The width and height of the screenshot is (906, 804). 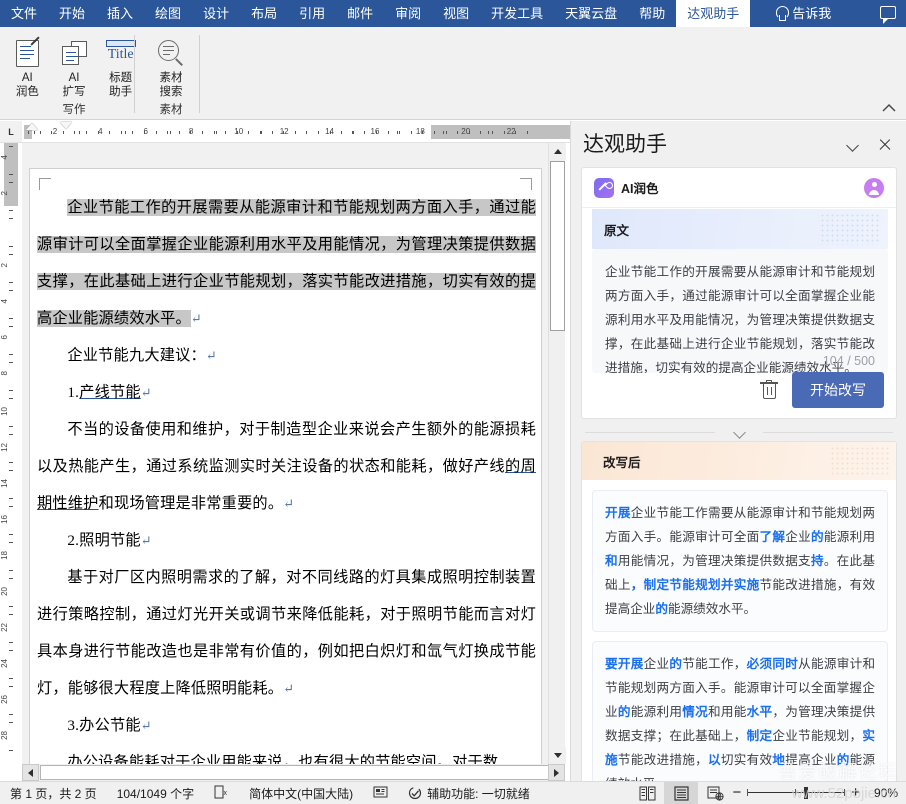 I want to click on word-count: 104/1049 个字, so click(x=155, y=793).